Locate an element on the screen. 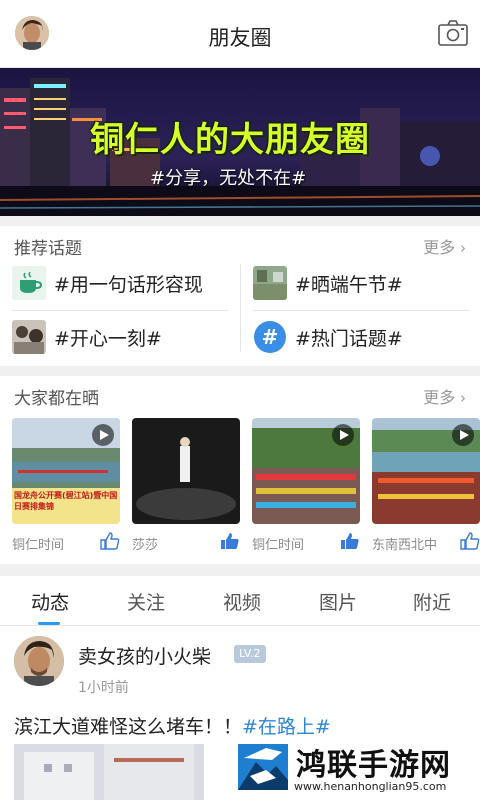  recommended-more-link: 更多 › is located at coordinates (444, 246).